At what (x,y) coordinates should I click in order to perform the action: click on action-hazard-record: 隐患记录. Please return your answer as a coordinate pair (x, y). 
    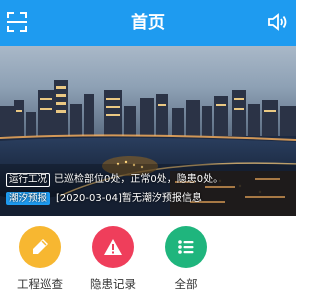
    Looking at the image, I should click on (113, 259).